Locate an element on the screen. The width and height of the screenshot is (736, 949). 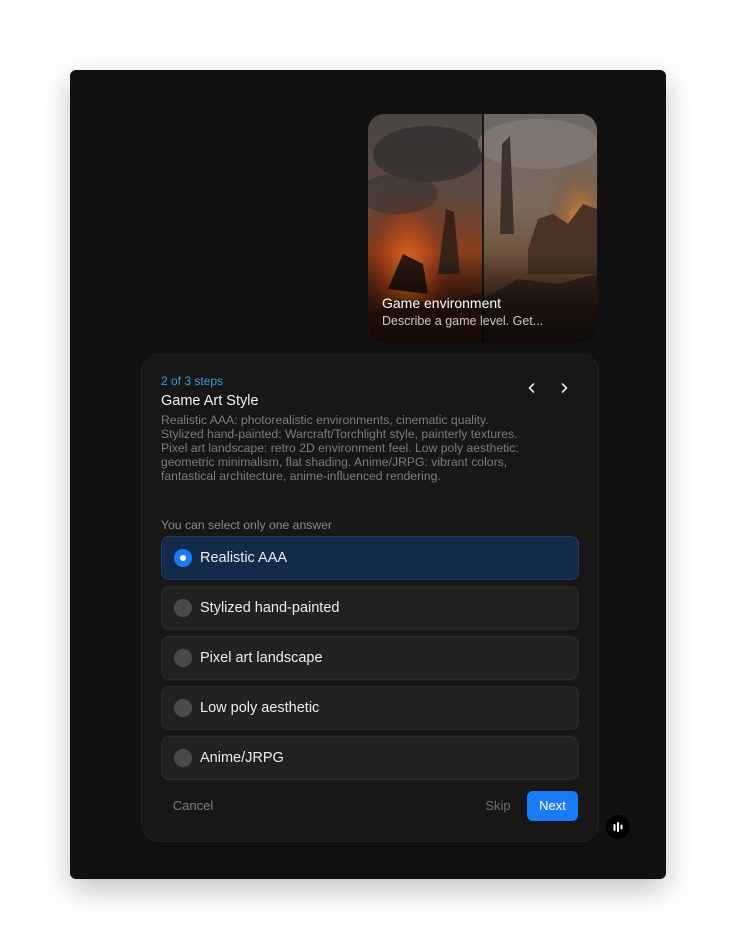
option-stylized-hand-painted: Stylized hand-painted is located at coordinates (370, 608).